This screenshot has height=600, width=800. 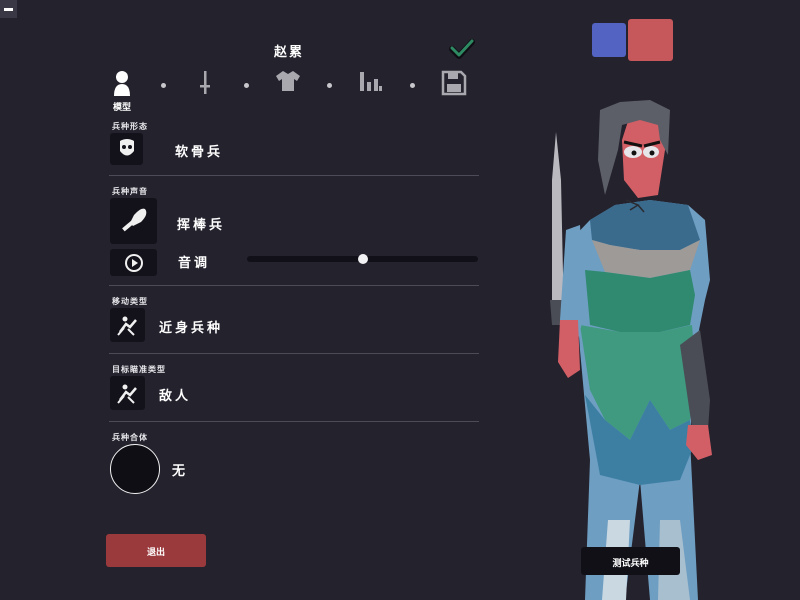 I want to click on tab-model-label: 模型, so click(x=121, y=108).